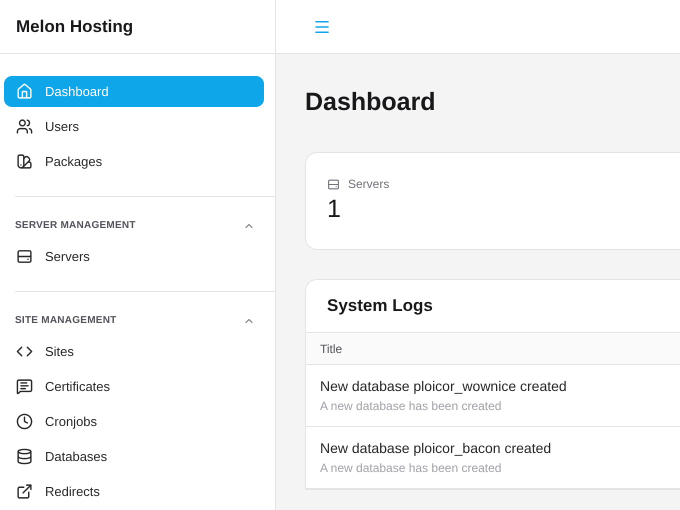  Describe the element at coordinates (24, 161) in the screenshot. I see `swatch-book-icon` at that location.